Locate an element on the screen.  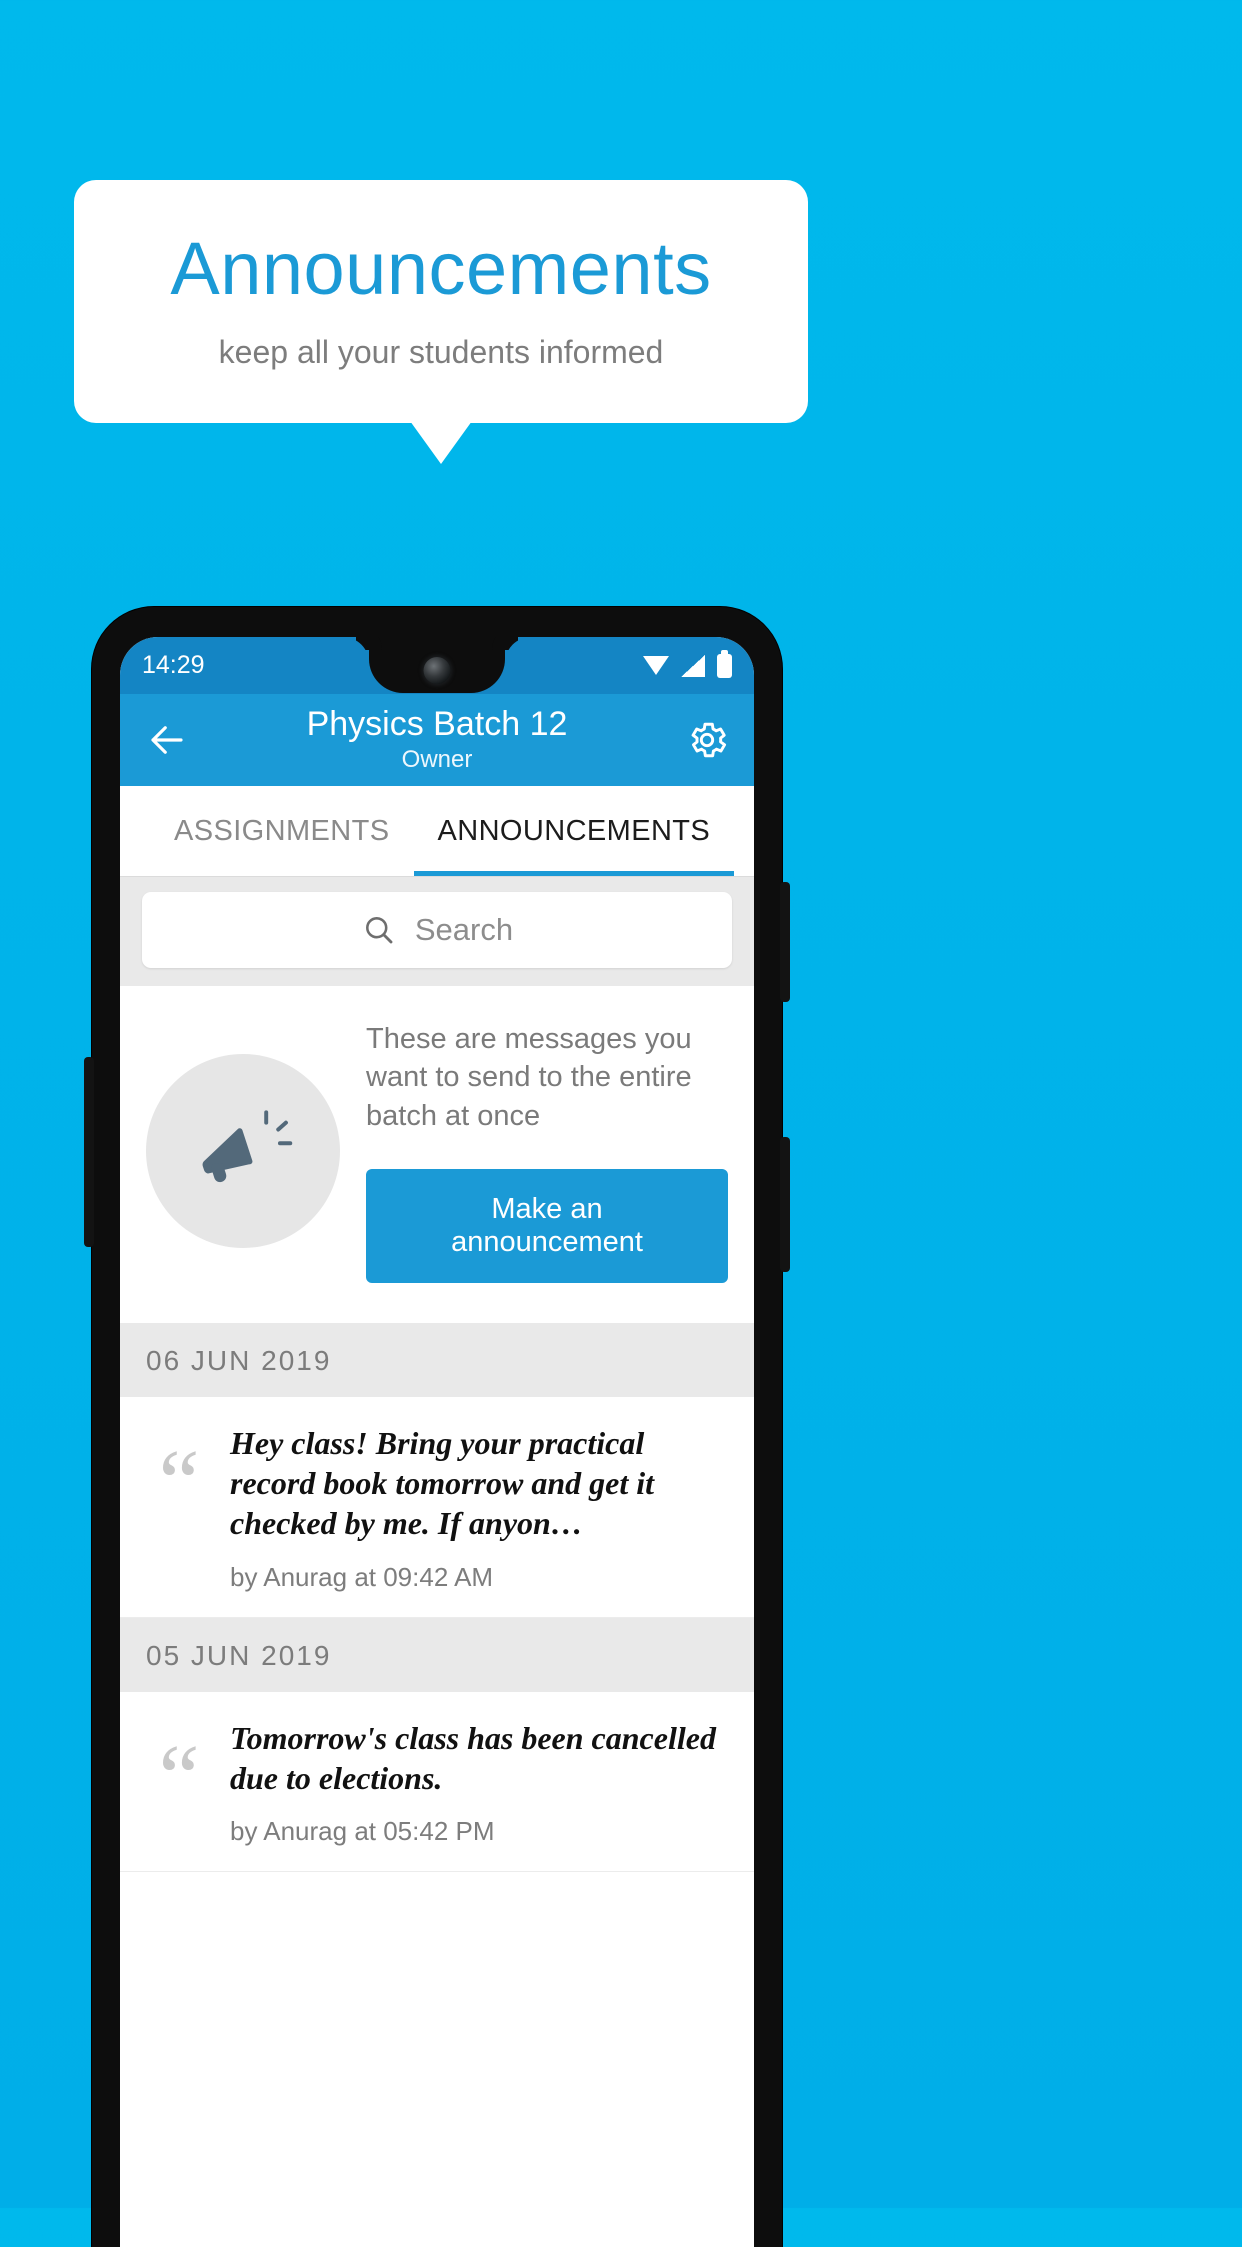
front-camera-icon is located at coordinates (437, 670).